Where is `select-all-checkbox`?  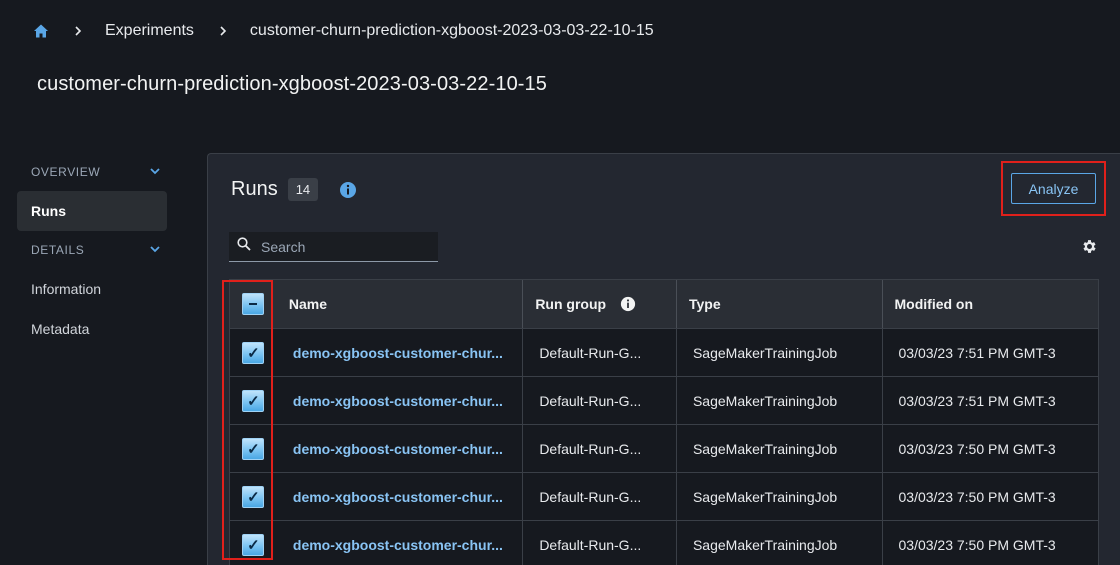 select-all-checkbox is located at coordinates (253, 304).